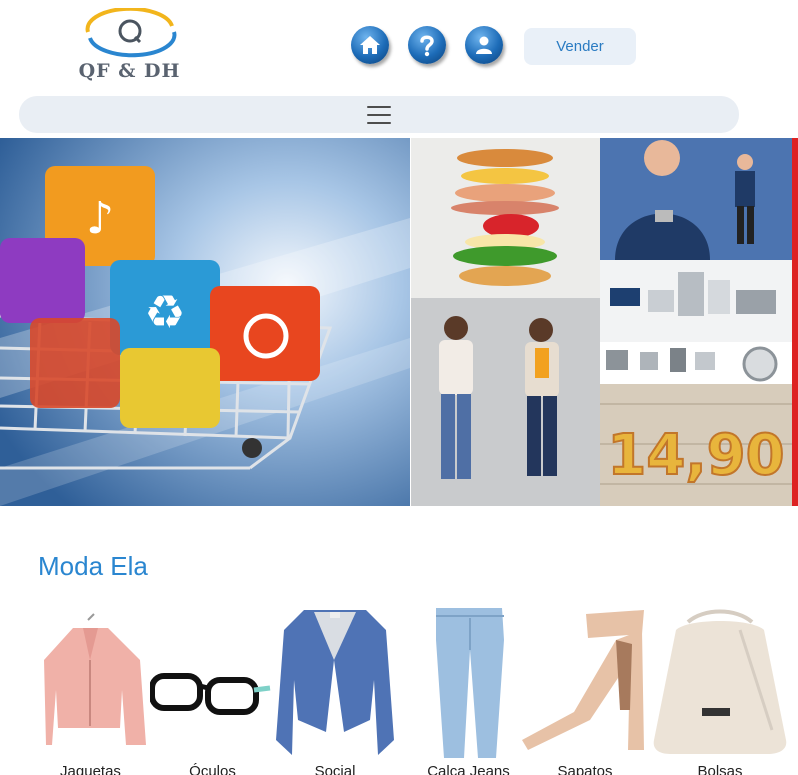  What do you see at coordinates (335, 682) in the screenshot?
I see `blue-blazer-icon` at bounding box center [335, 682].